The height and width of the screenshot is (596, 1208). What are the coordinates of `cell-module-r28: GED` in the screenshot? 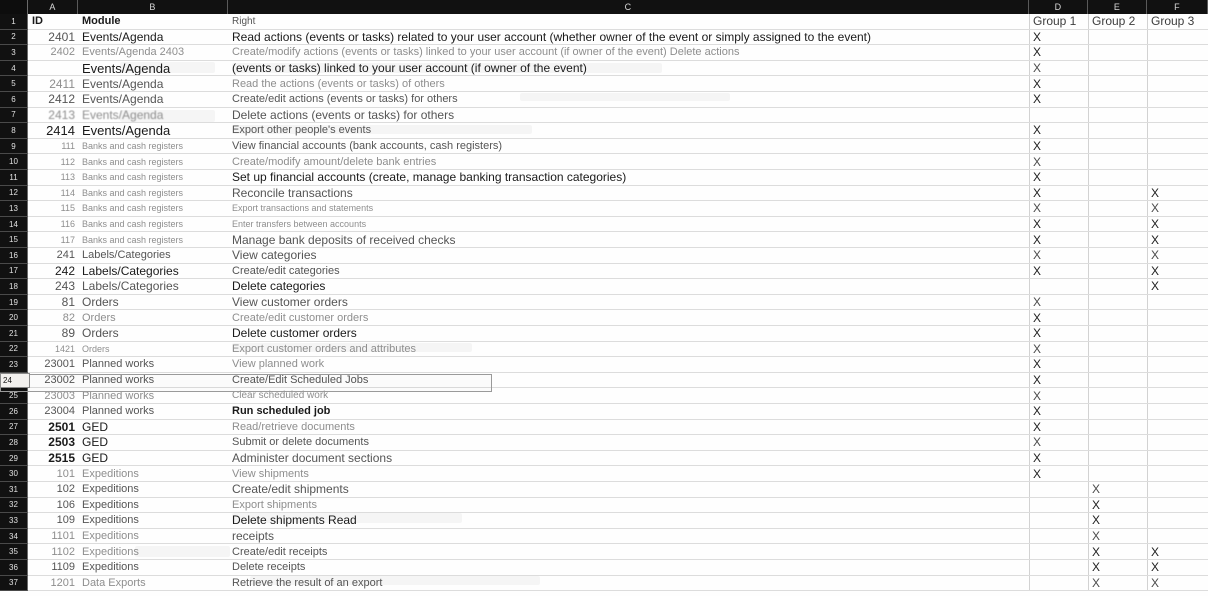 It's located at (153, 442).